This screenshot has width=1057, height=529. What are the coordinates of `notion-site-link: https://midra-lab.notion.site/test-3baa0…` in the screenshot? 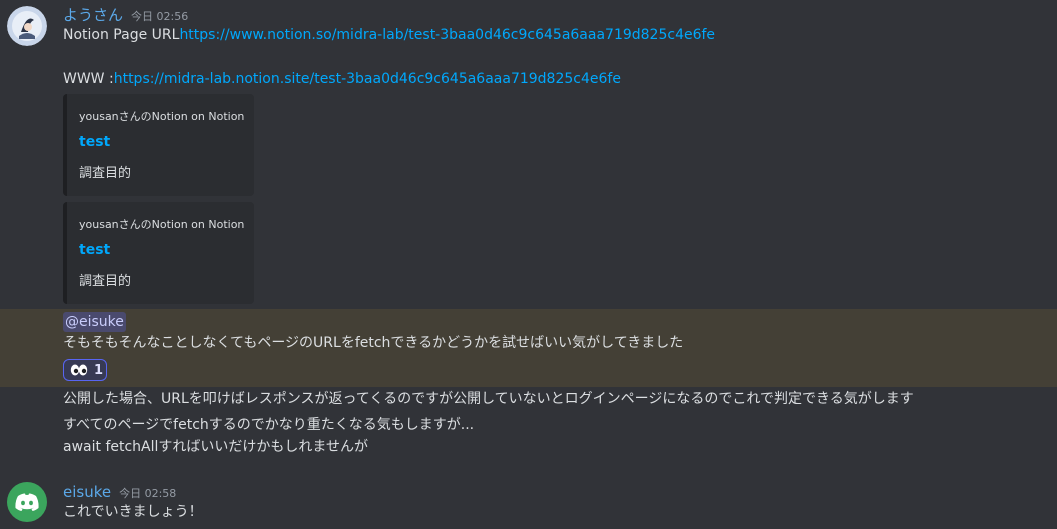 It's located at (367, 79).